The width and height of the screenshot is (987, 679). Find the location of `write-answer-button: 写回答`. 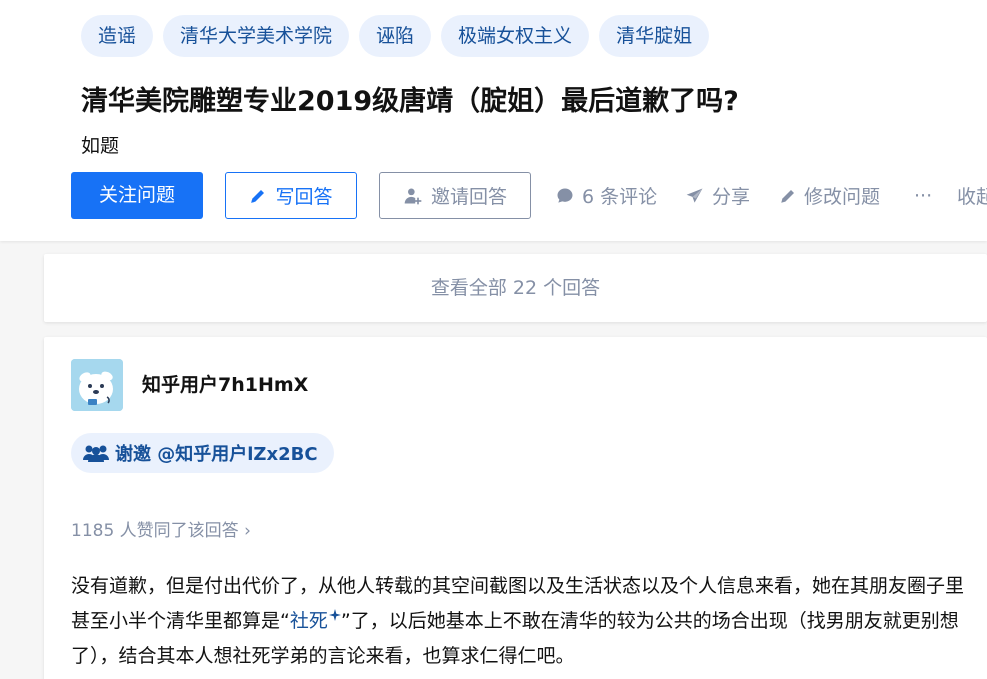

write-answer-button: 写回答 is located at coordinates (291, 195).